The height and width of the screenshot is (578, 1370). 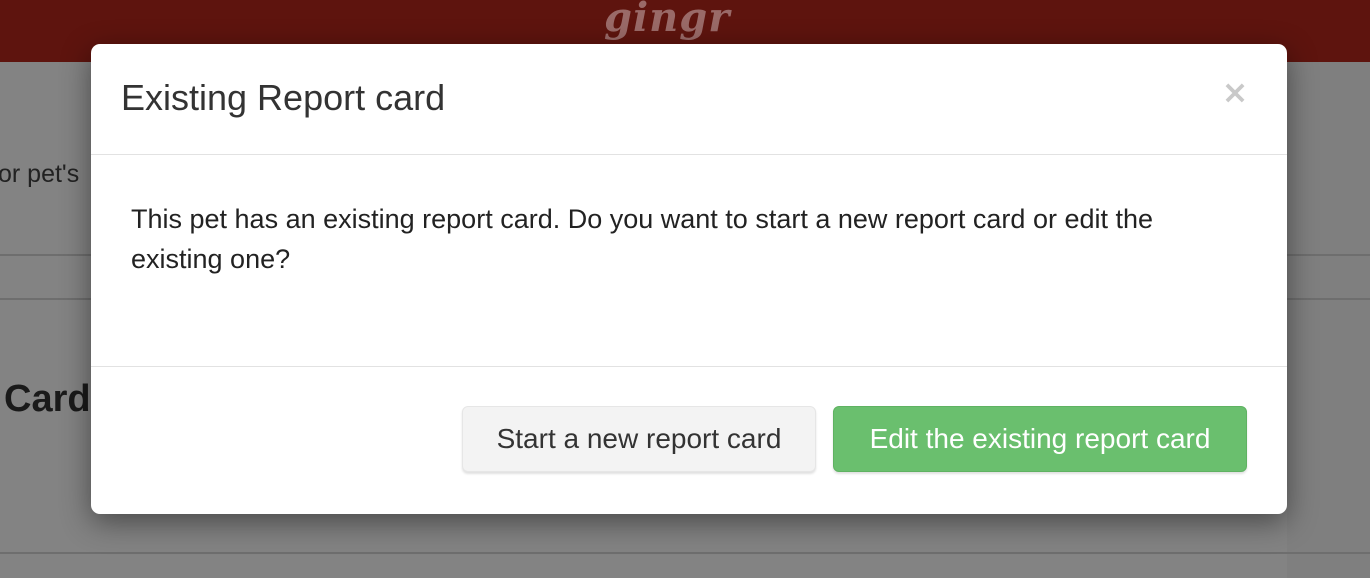 What do you see at coordinates (685, 553) in the screenshot?
I see `background-divider` at bounding box center [685, 553].